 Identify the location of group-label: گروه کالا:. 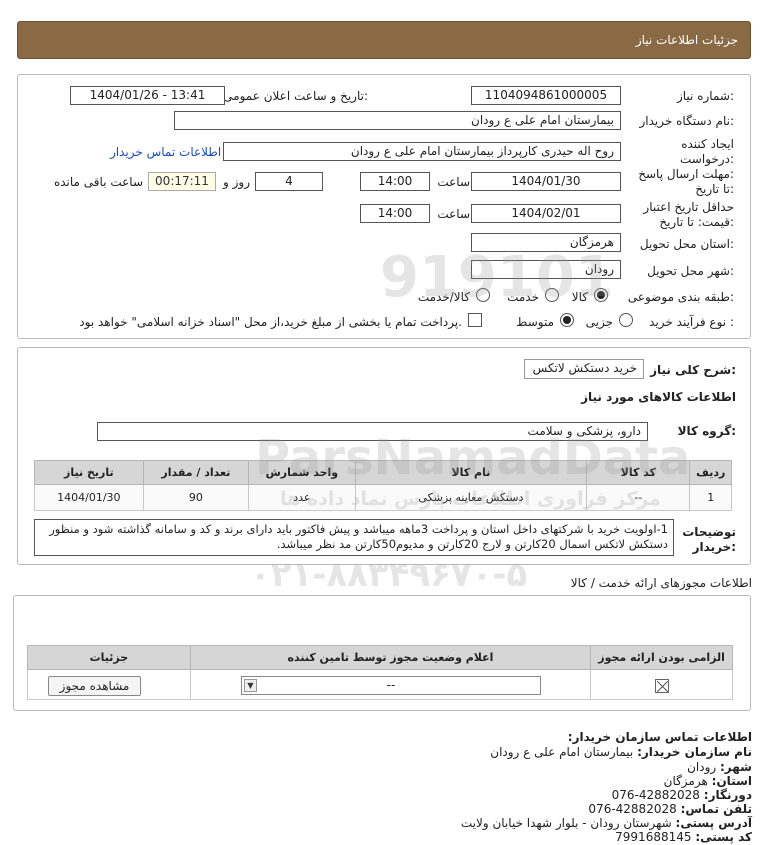
(706, 431).